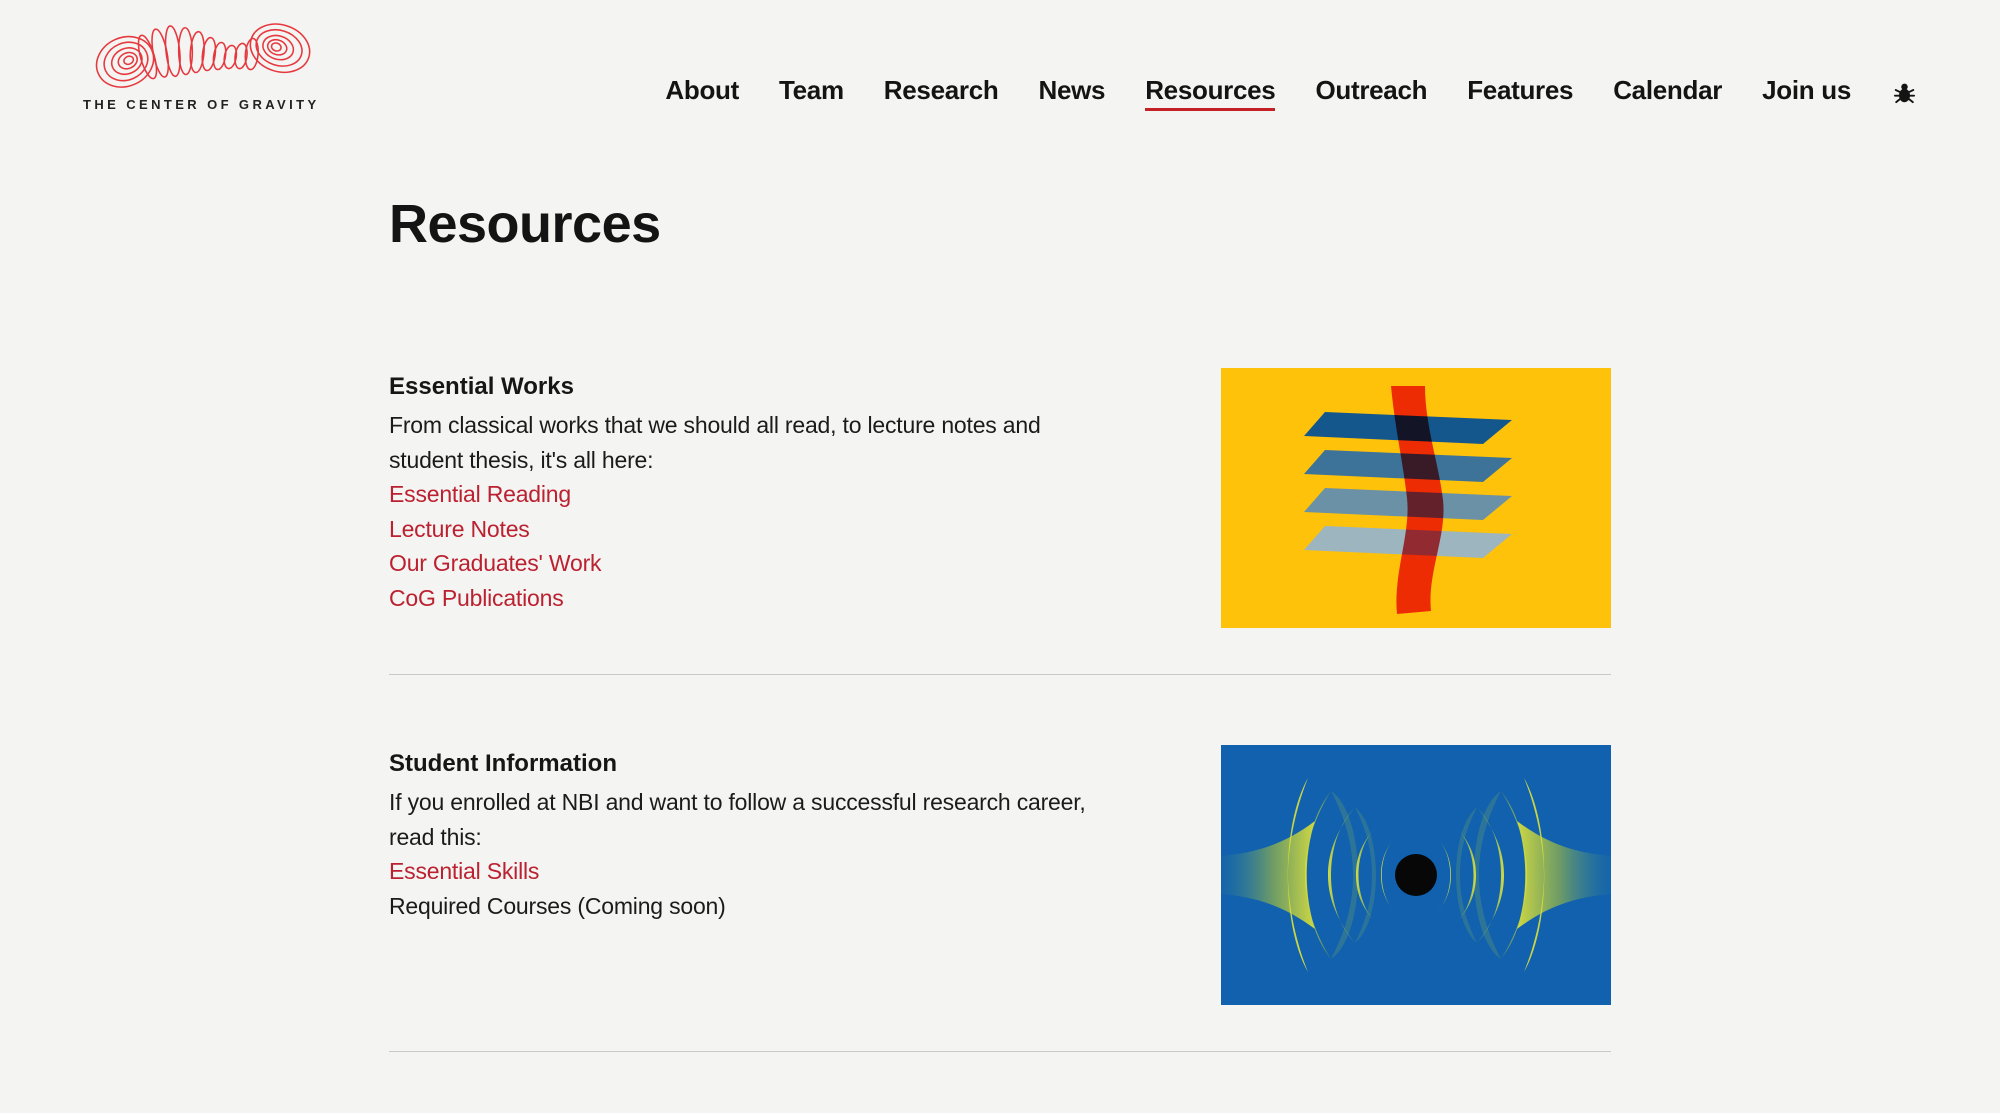  I want to click on page-title: Resources, so click(525, 224).